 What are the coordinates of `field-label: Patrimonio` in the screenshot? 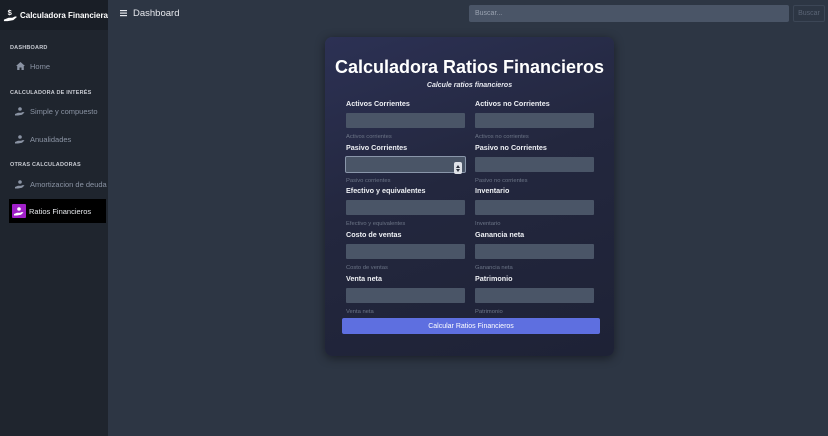 It's located at (494, 278).